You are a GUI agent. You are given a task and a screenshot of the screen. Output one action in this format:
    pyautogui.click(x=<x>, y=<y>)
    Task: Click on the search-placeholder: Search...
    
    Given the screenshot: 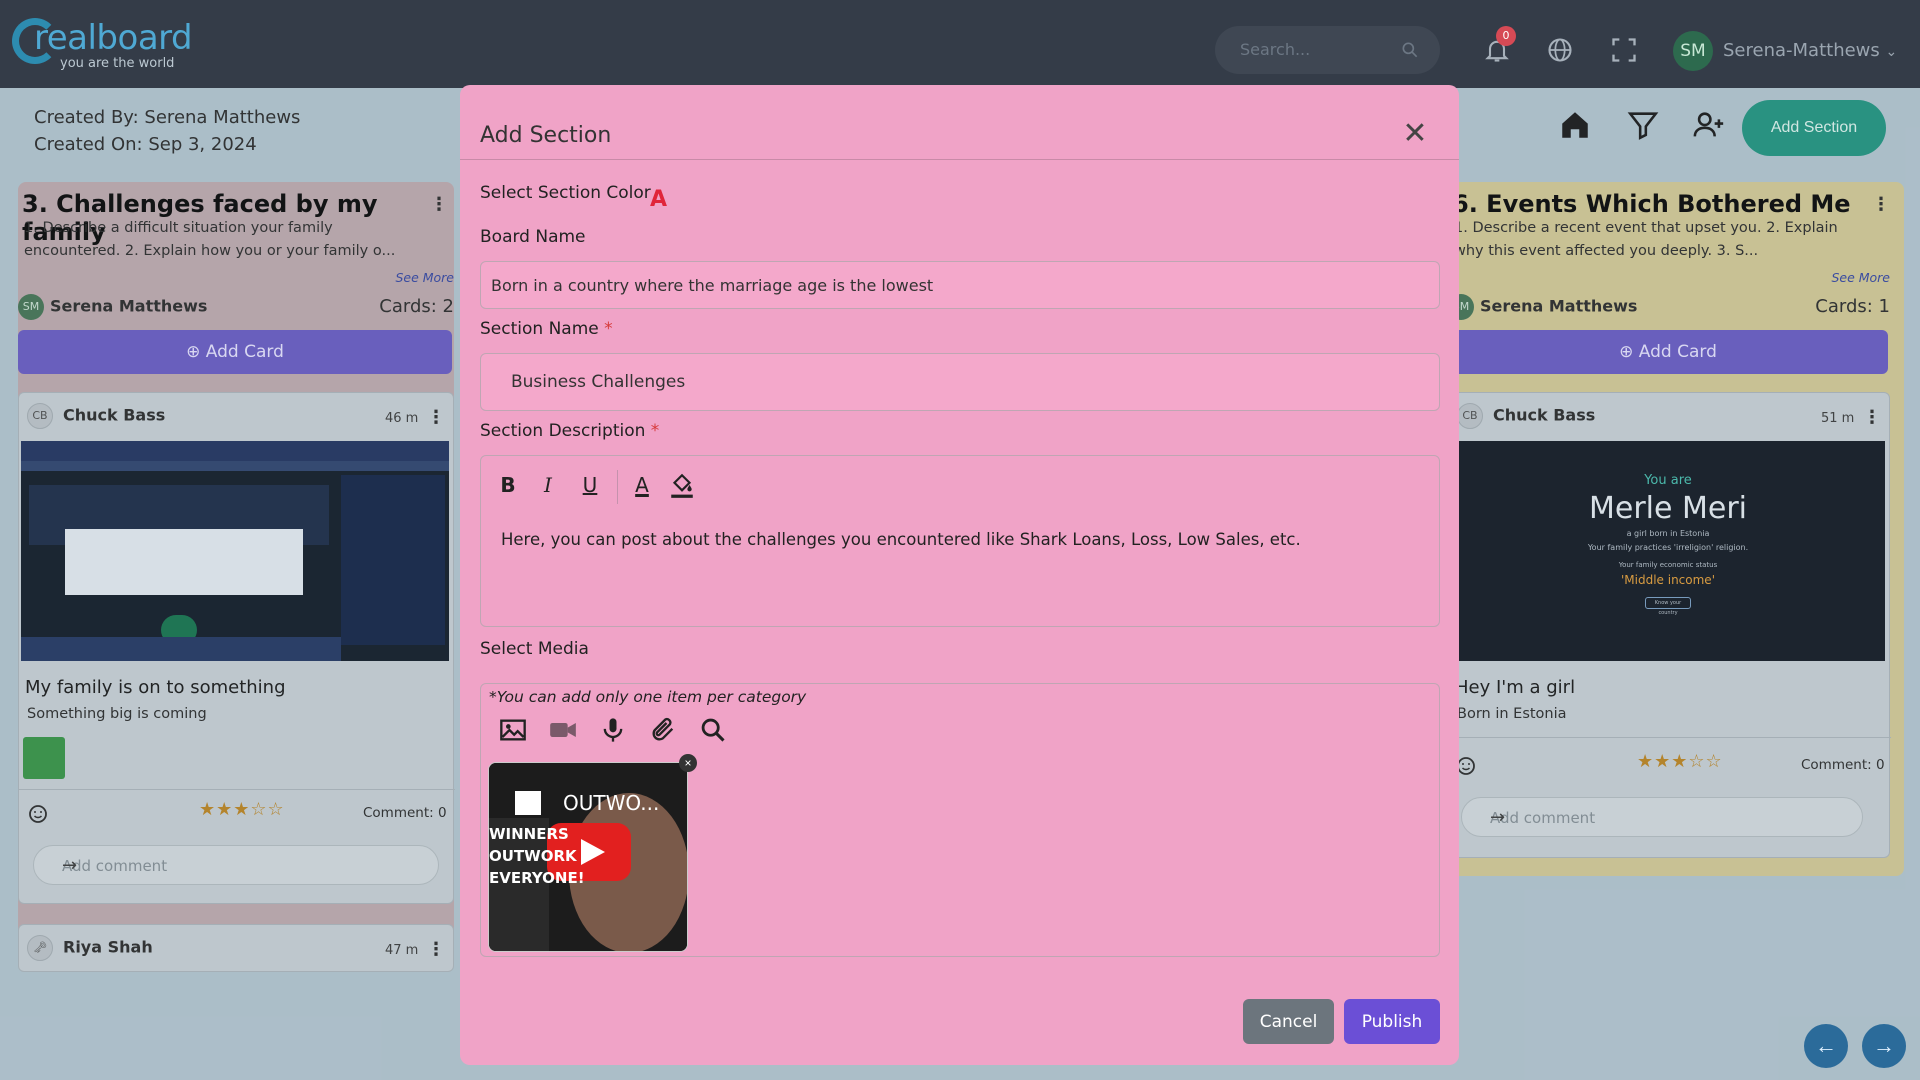 What is the action you would take?
    pyautogui.click(x=1275, y=49)
    